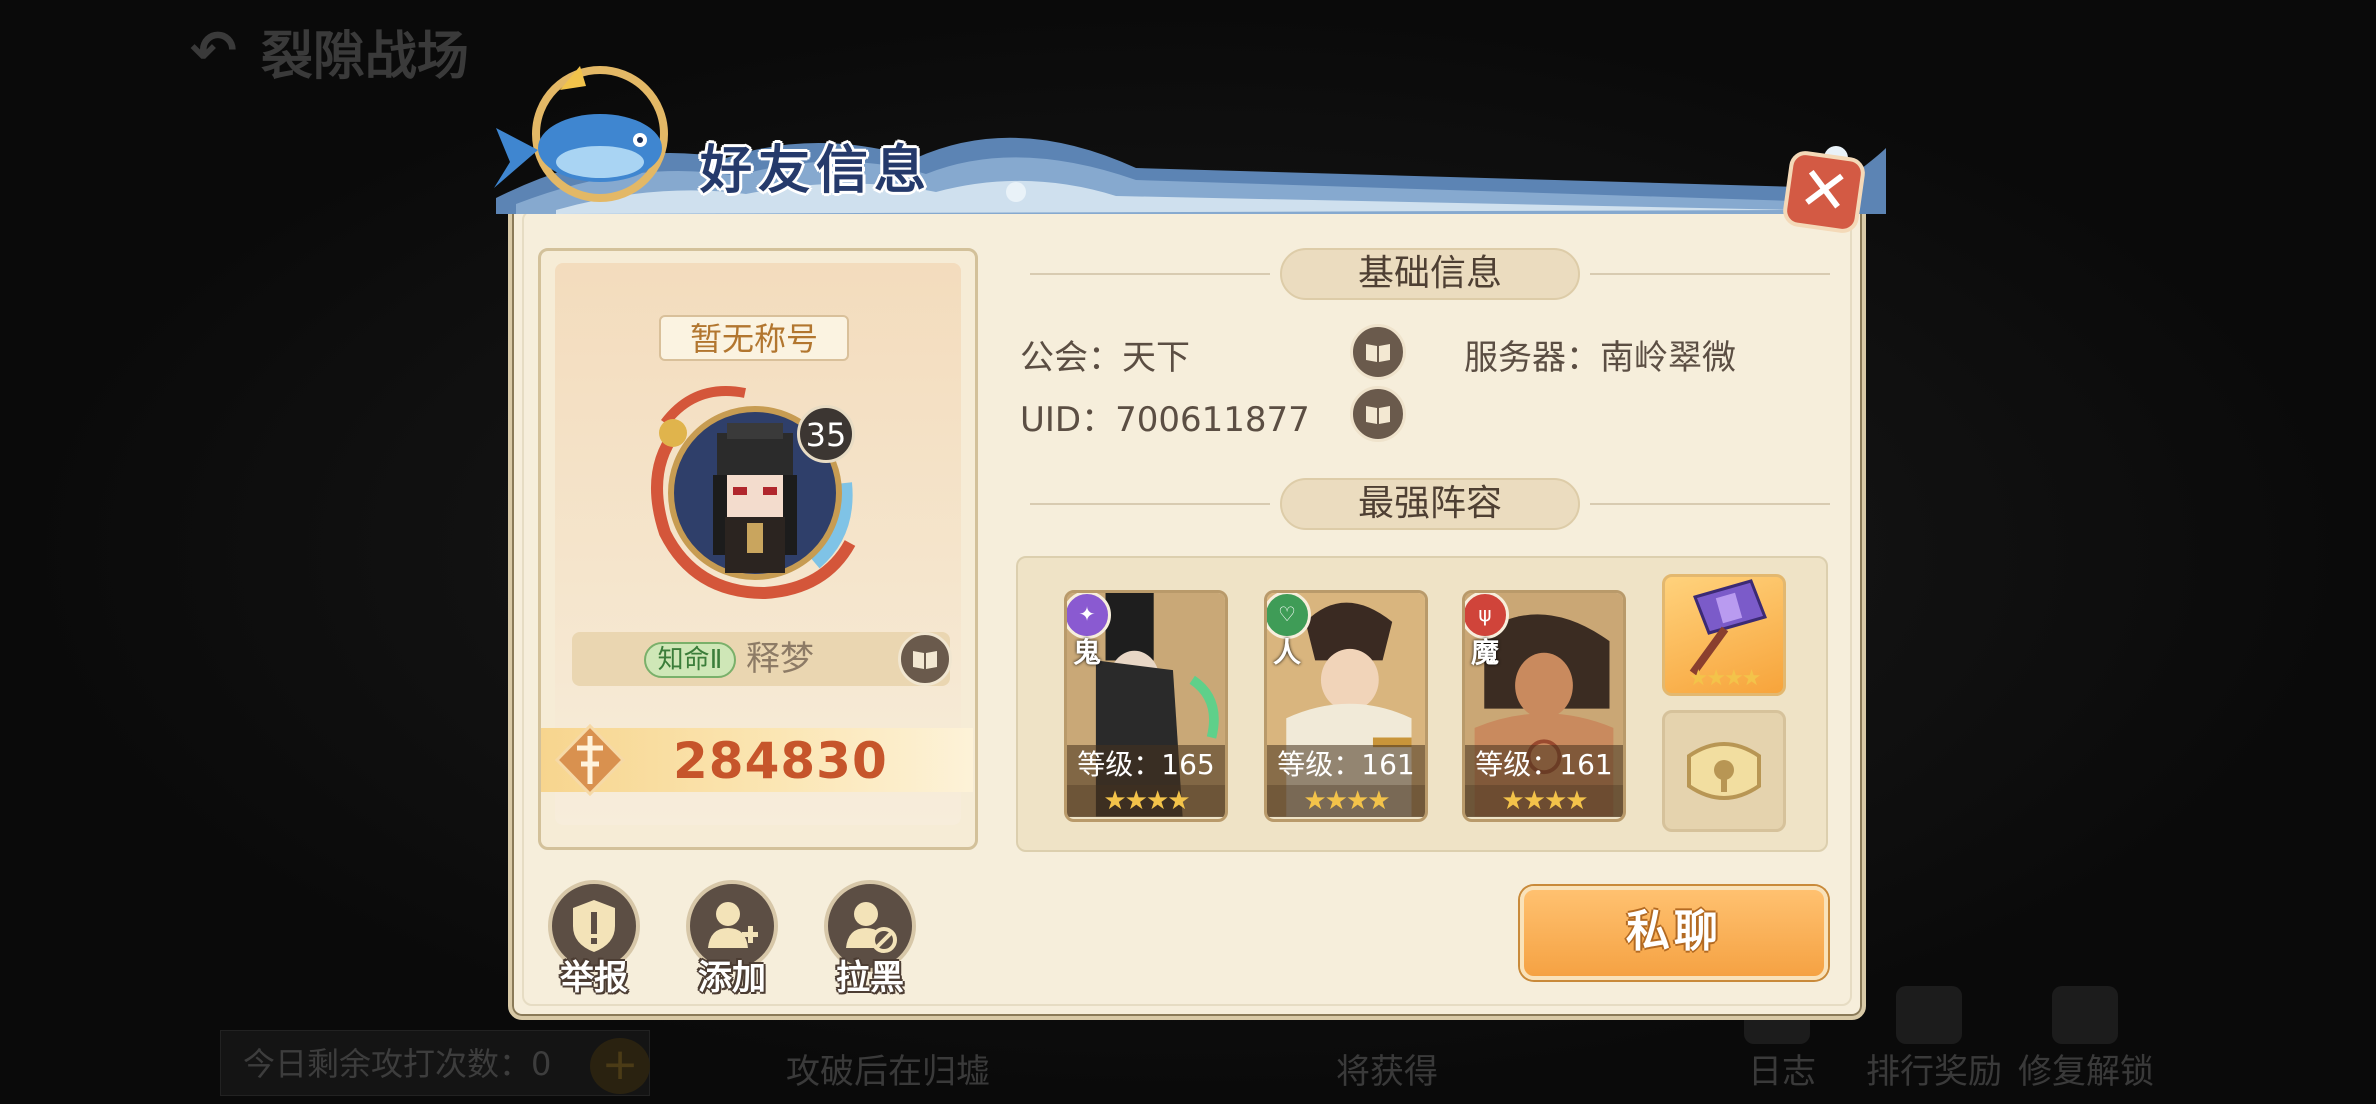 Image resolution: width=2376 pixels, height=1104 pixels. What do you see at coordinates (1378, 352) in the screenshot?
I see `guild-book-icon` at bounding box center [1378, 352].